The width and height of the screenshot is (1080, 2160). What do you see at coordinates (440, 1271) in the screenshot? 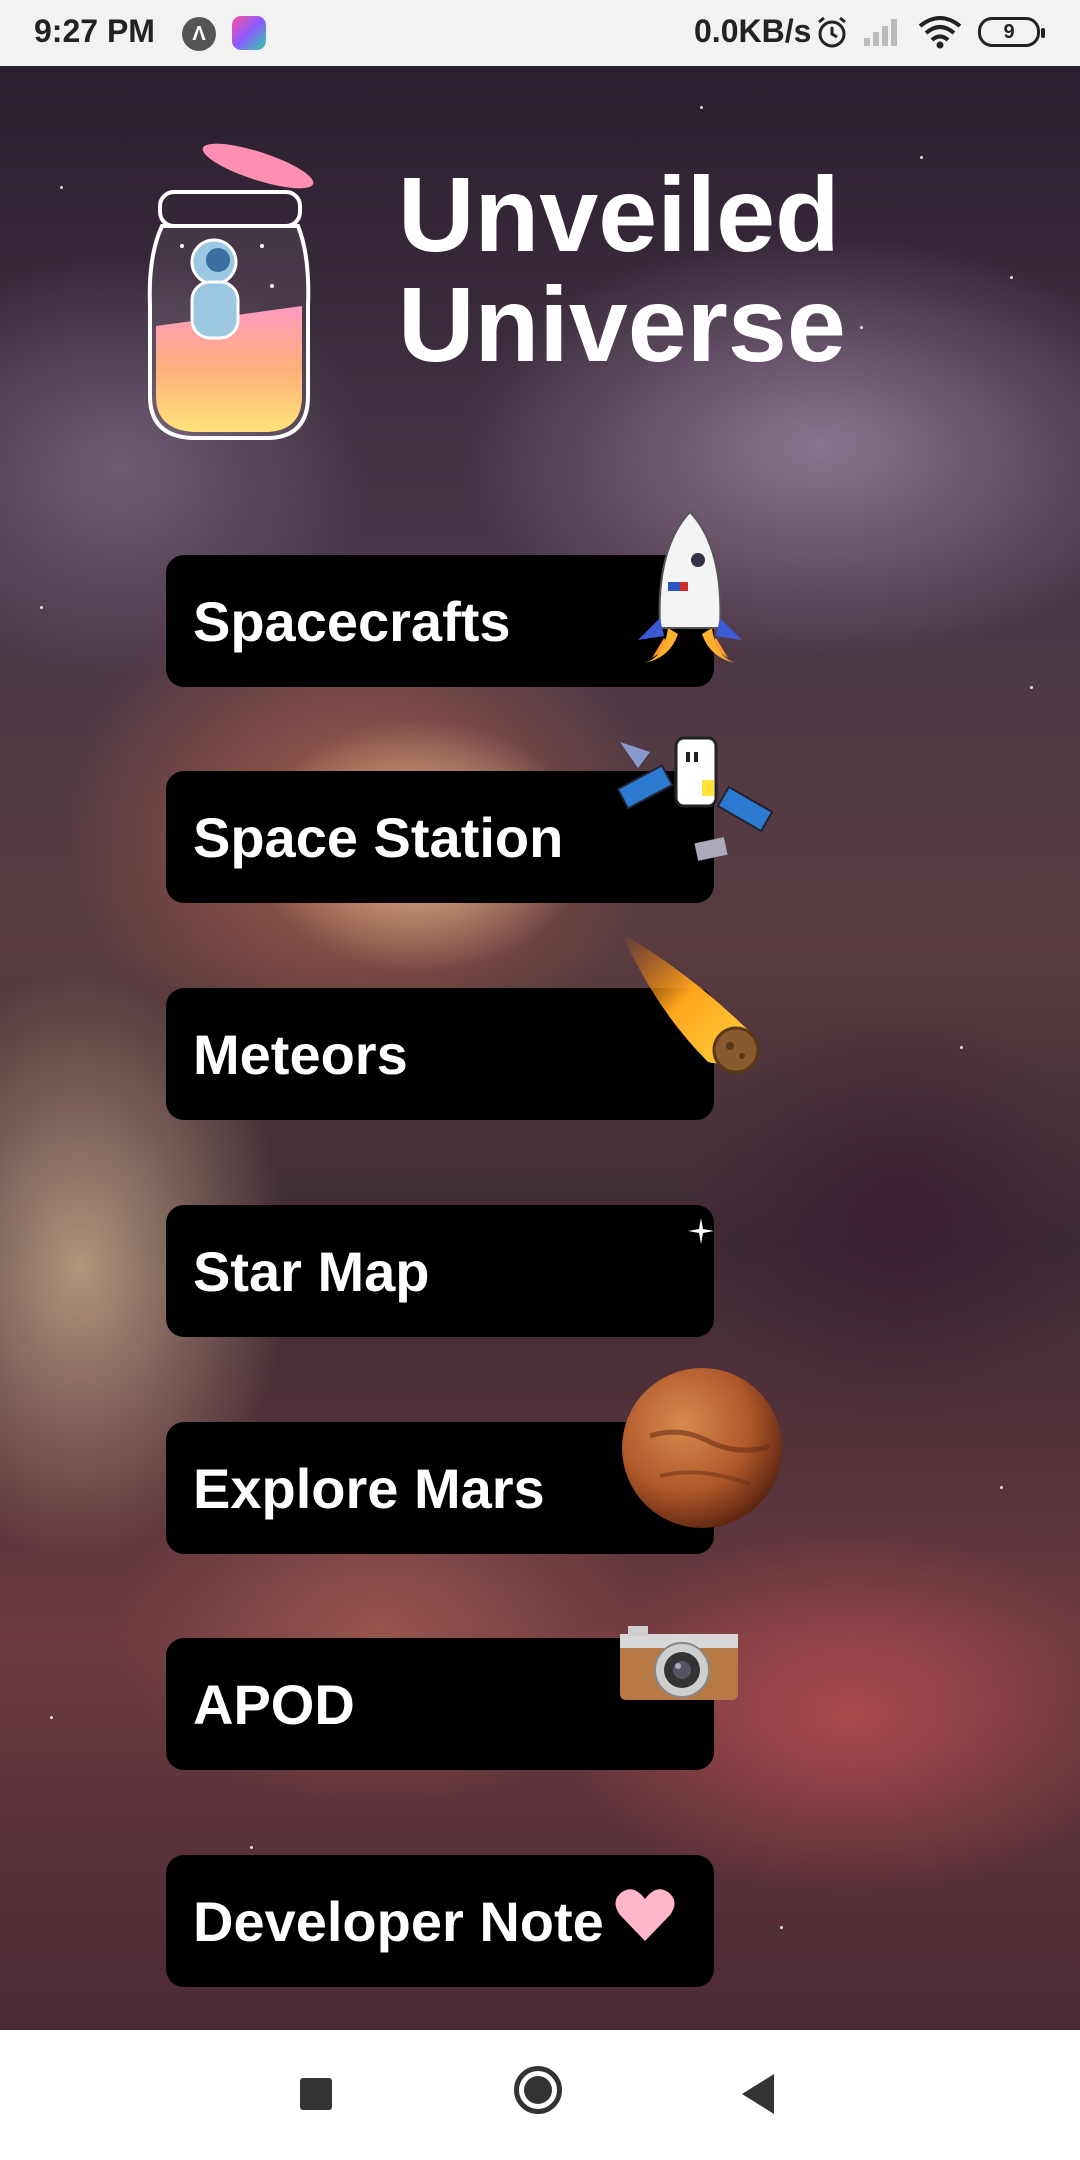
I see `star-map-button: Star Map` at bounding box center [440, 1271].